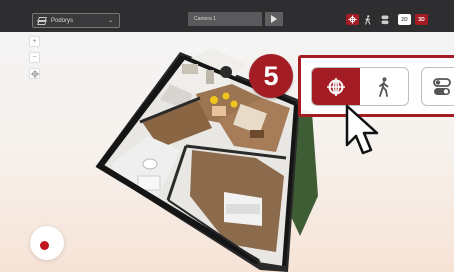 The height and width of the screenshot is (272, 454). I want to click on settings-toggle-small, so click(384, 19).